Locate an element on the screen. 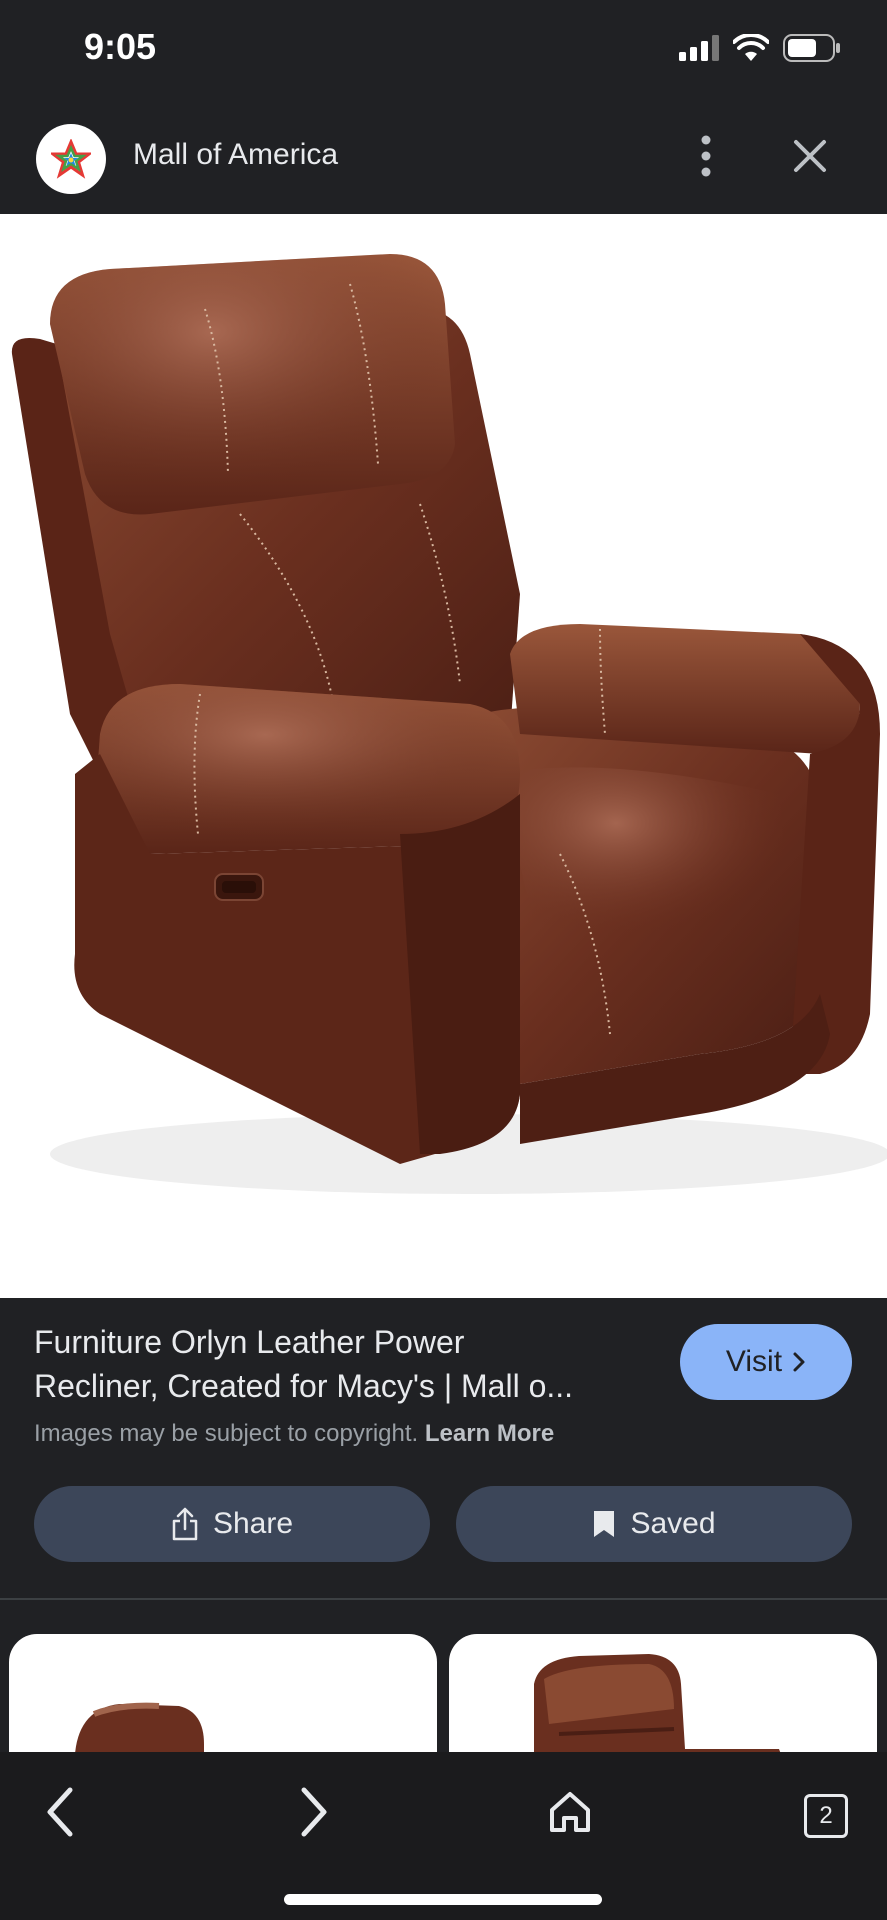 This screenshot has height=1920, width=887. cellular-signal-icon is located at coordinates (699, 48).